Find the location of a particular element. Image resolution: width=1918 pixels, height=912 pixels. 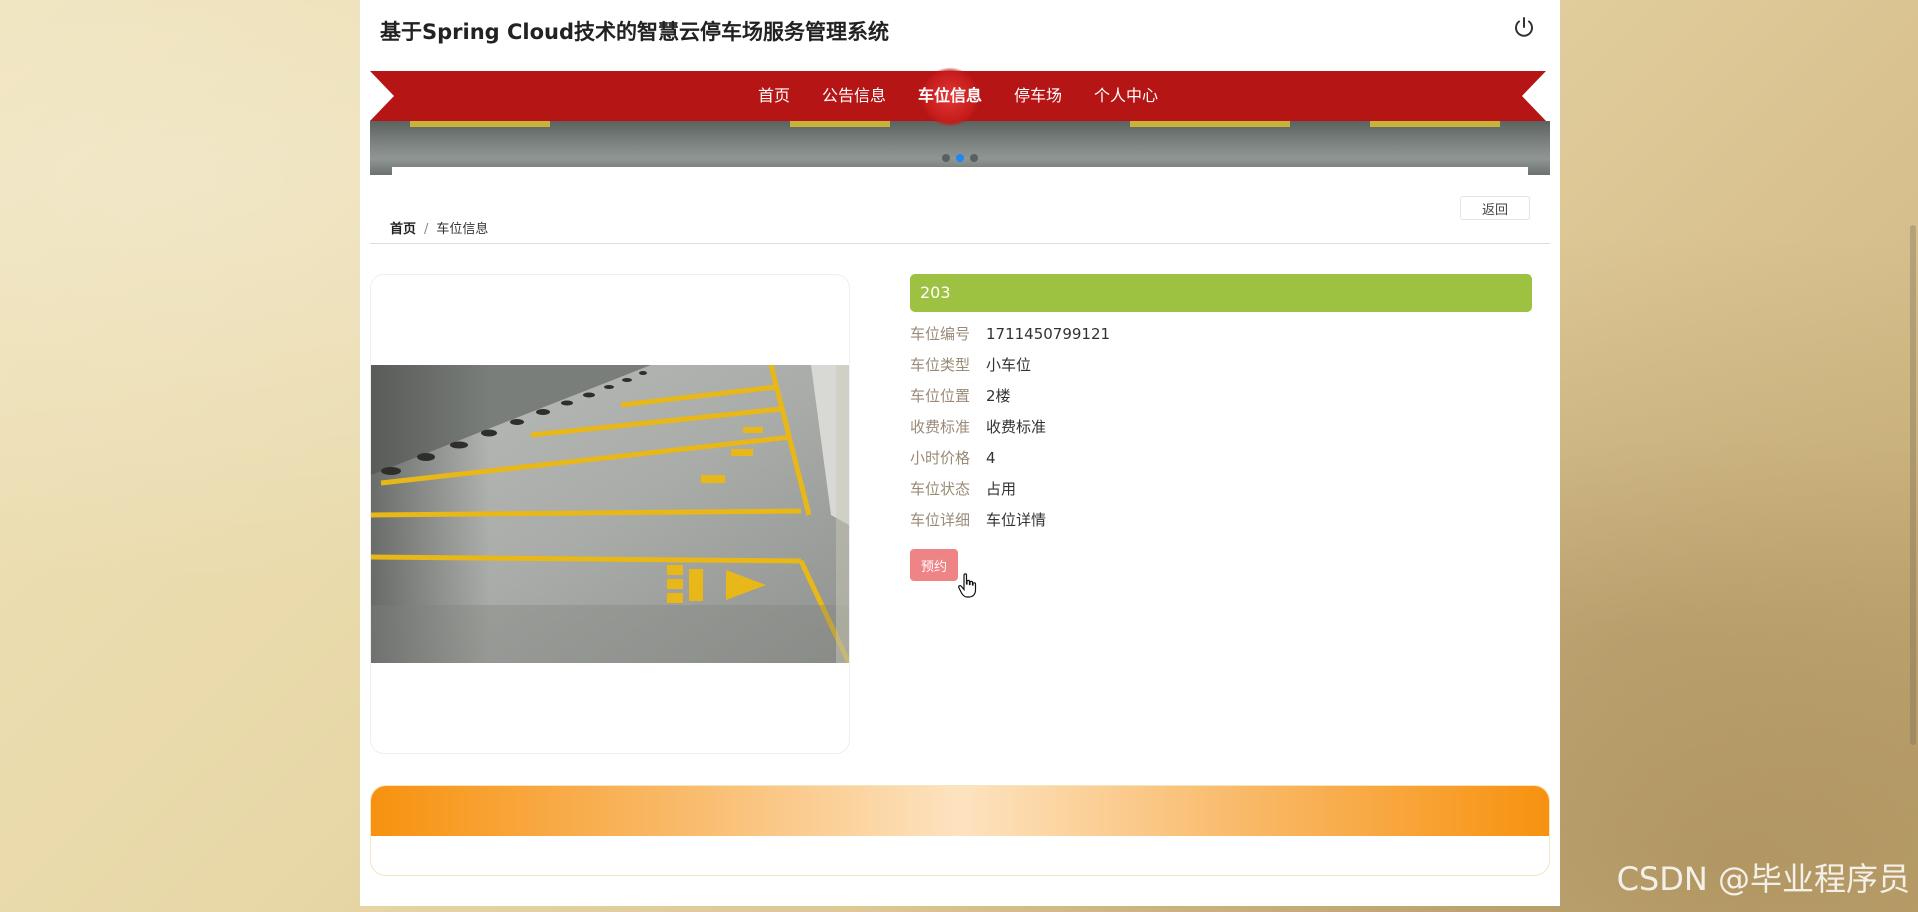

breadcrumb: 首页 / 车位信息 is located at coordinates (439, 227).